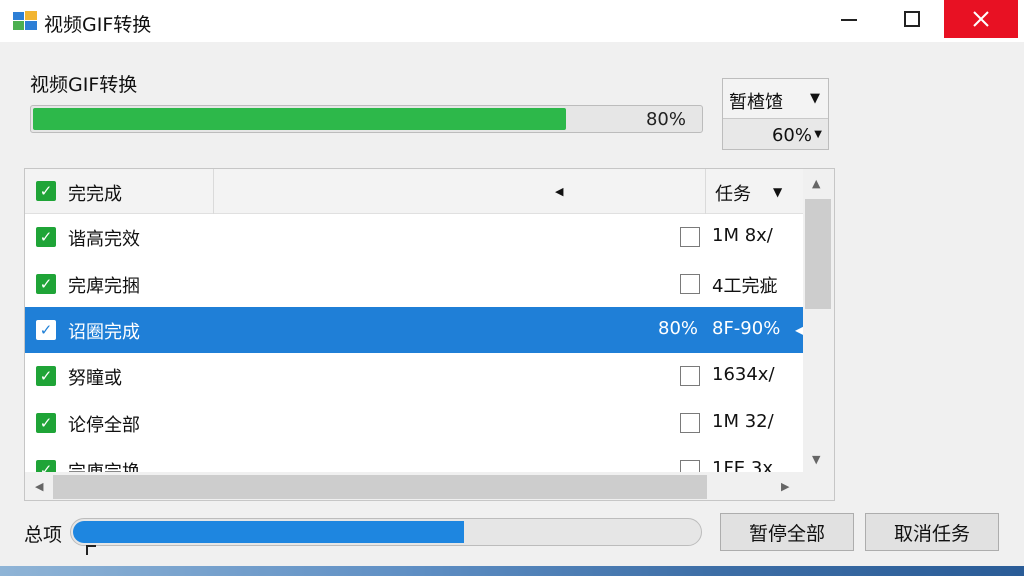 The height and width of the screenshot is (576, 1024). I want to click on horizontal-scrollbar: ◀ ▶, so click(414, 486).